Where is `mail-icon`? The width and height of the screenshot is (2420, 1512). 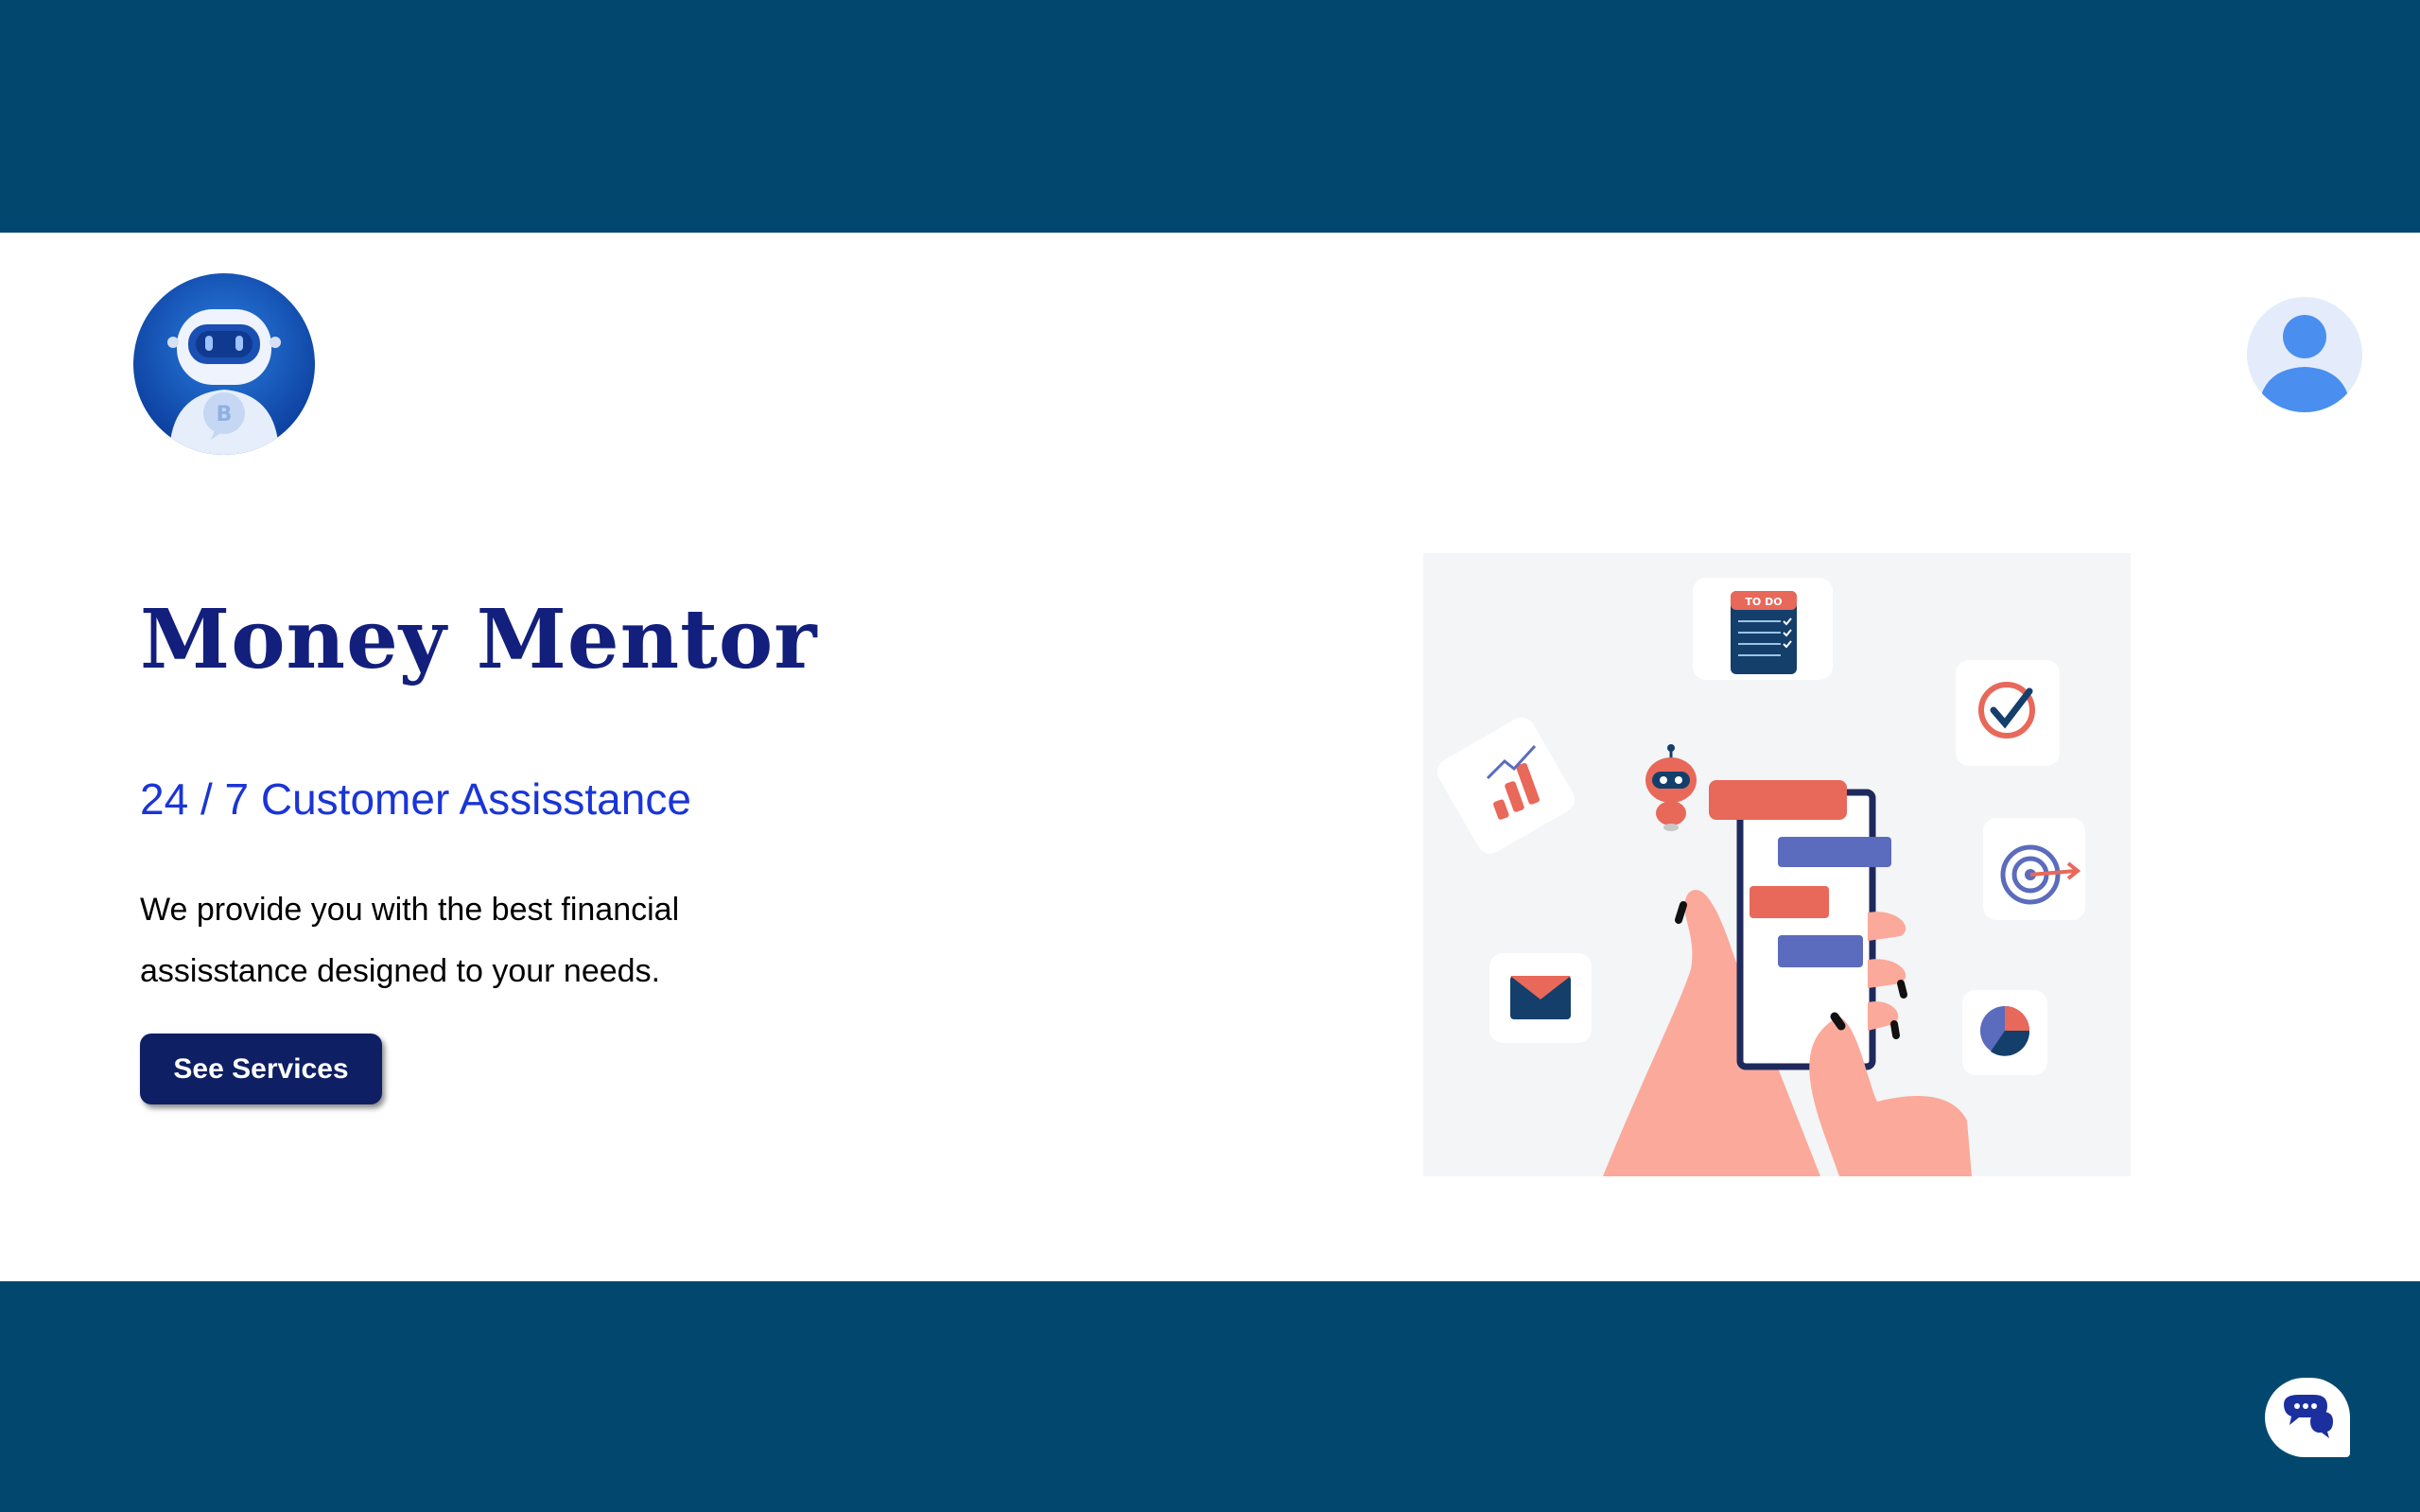 mail-icon is located at coordinates (1541, 998).